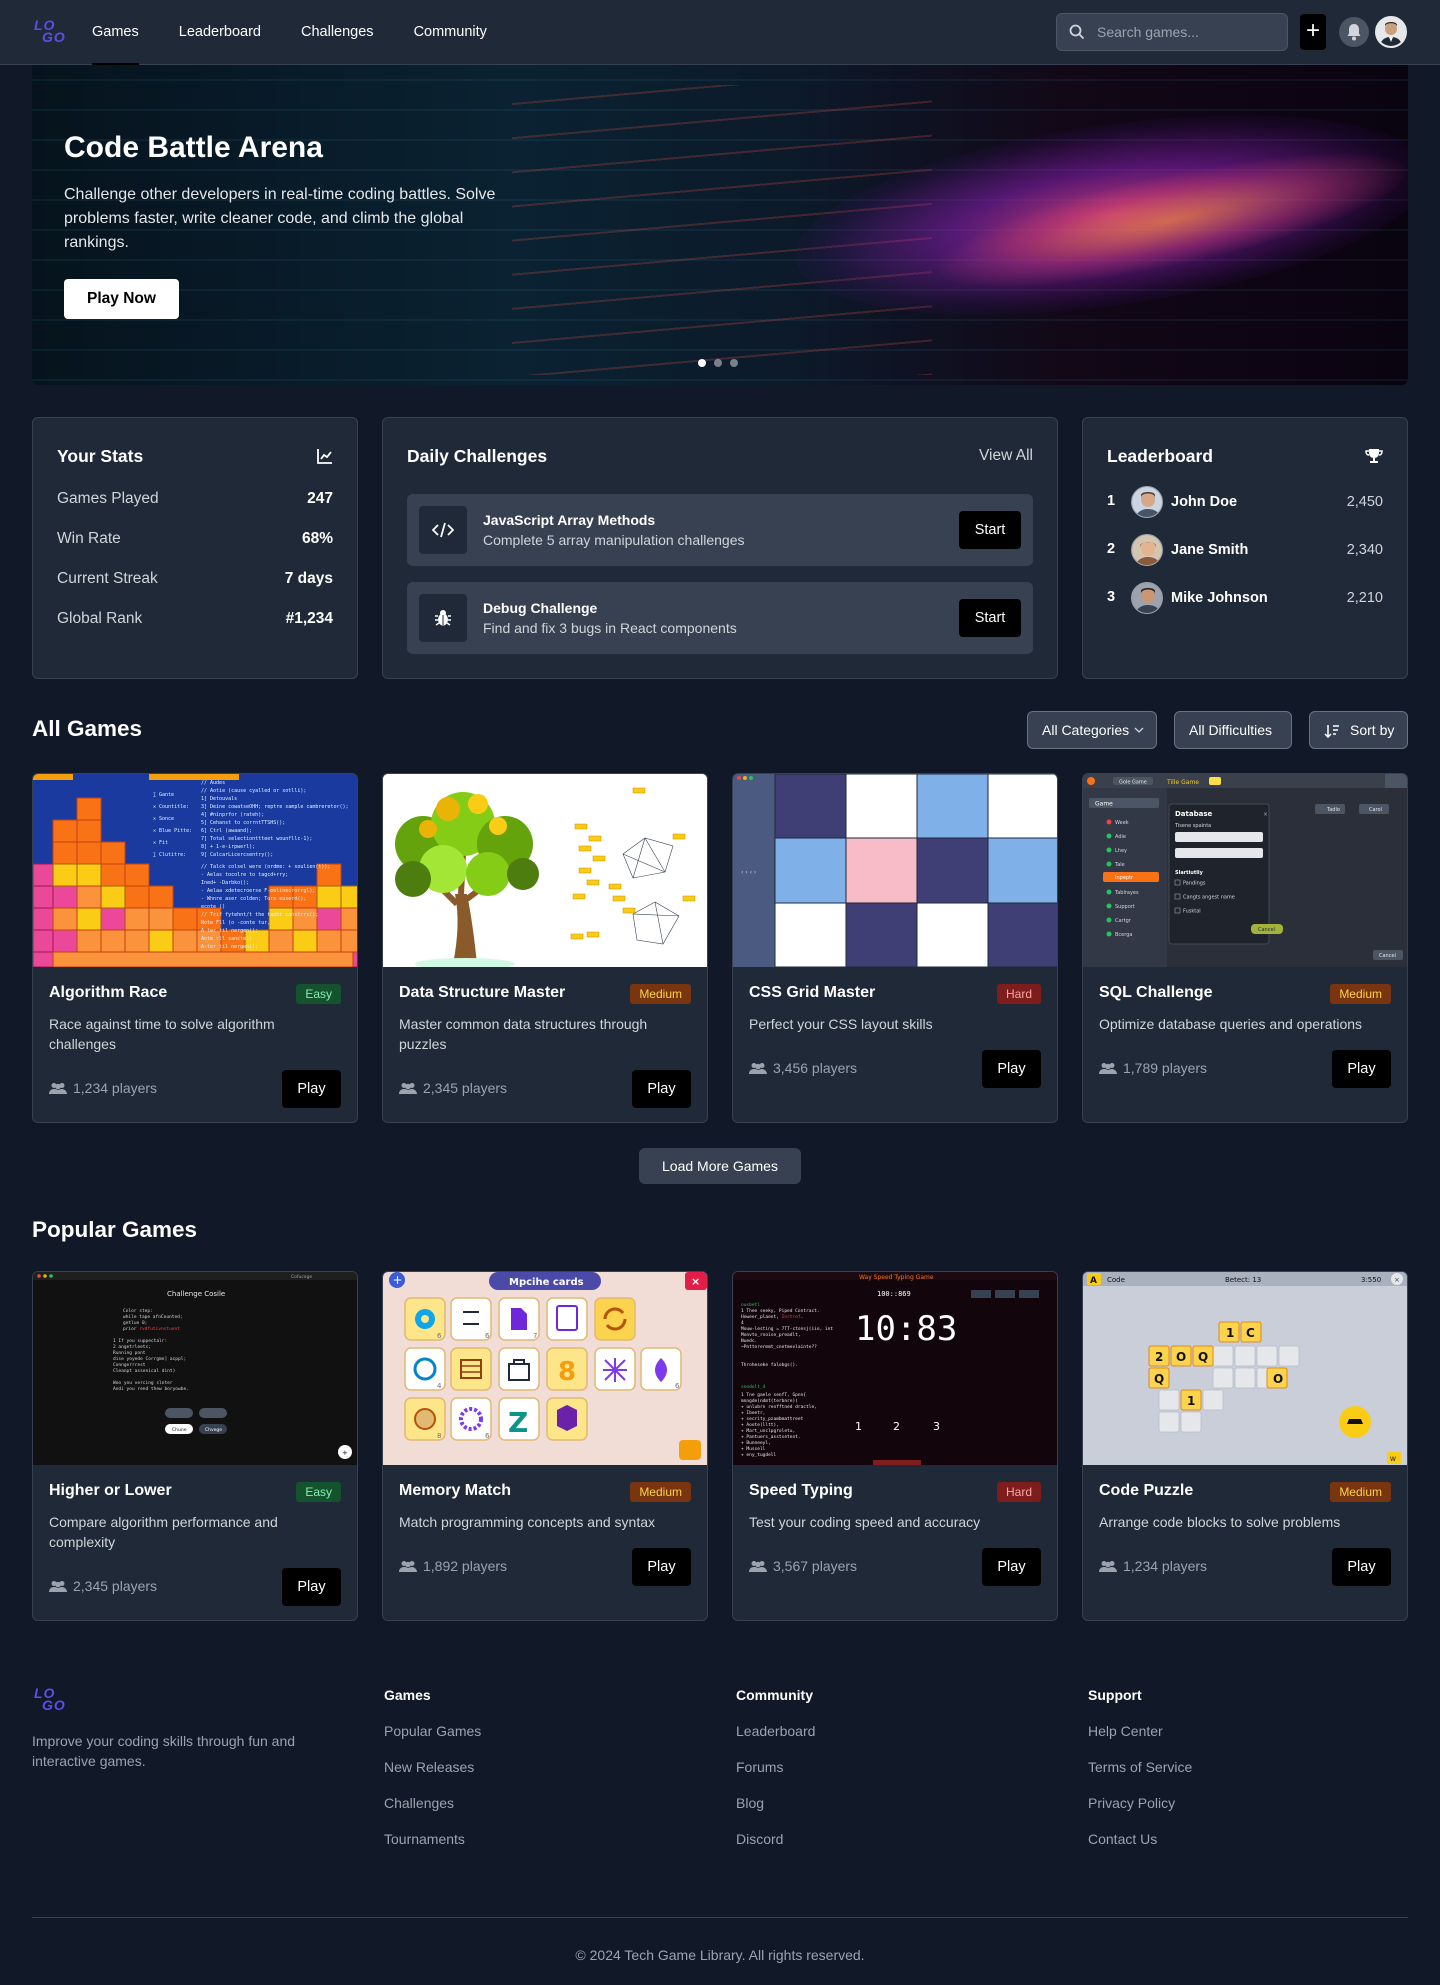  What do you see at coordinates (1313, 32) in the screenshot?
I see `add-button: +` at bounding box center [1313, 32].